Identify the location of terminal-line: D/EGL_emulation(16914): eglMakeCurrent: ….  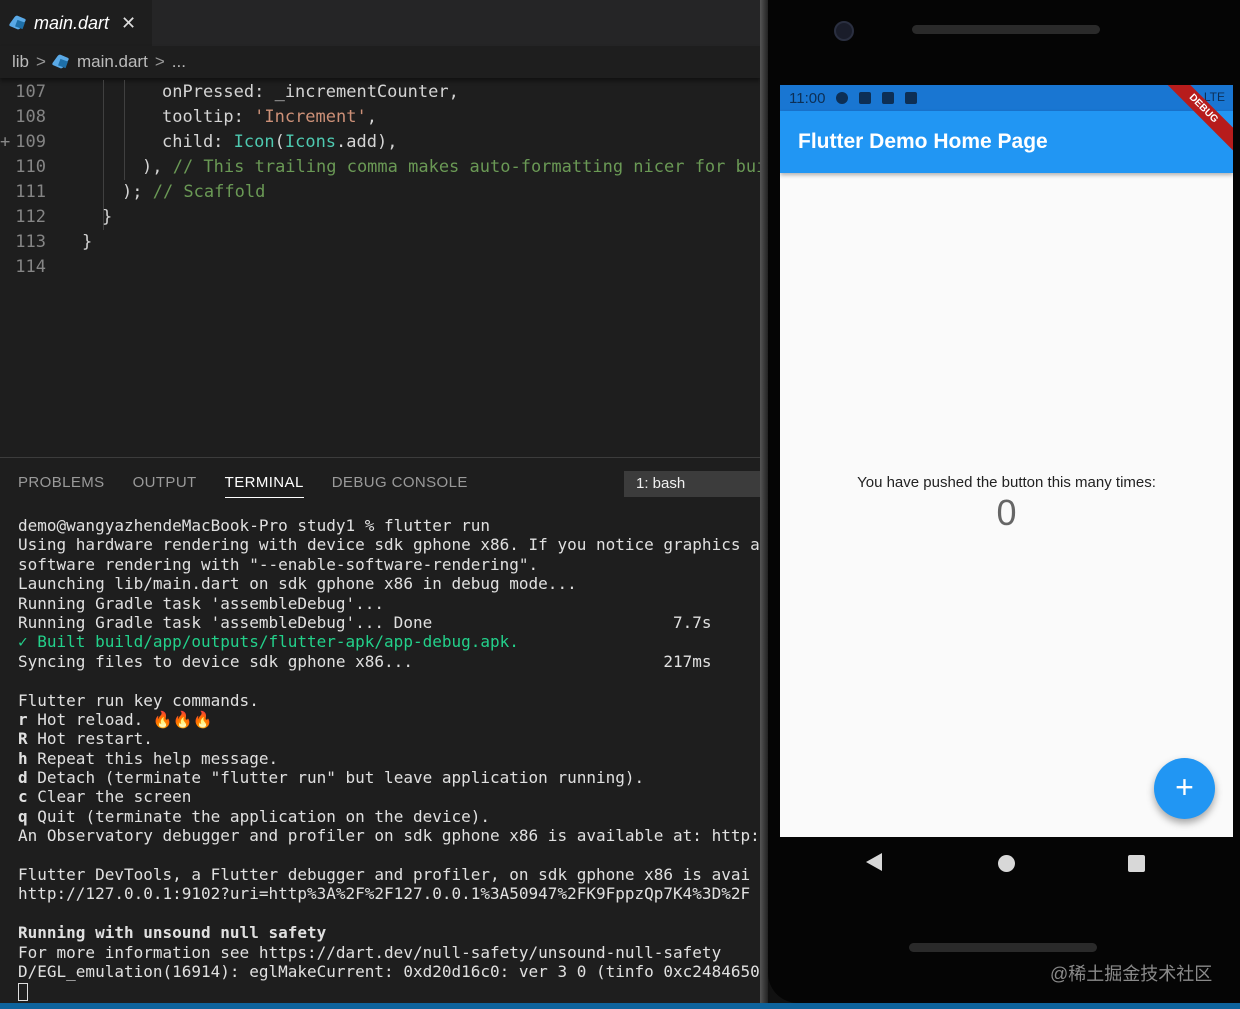
(389, 971).